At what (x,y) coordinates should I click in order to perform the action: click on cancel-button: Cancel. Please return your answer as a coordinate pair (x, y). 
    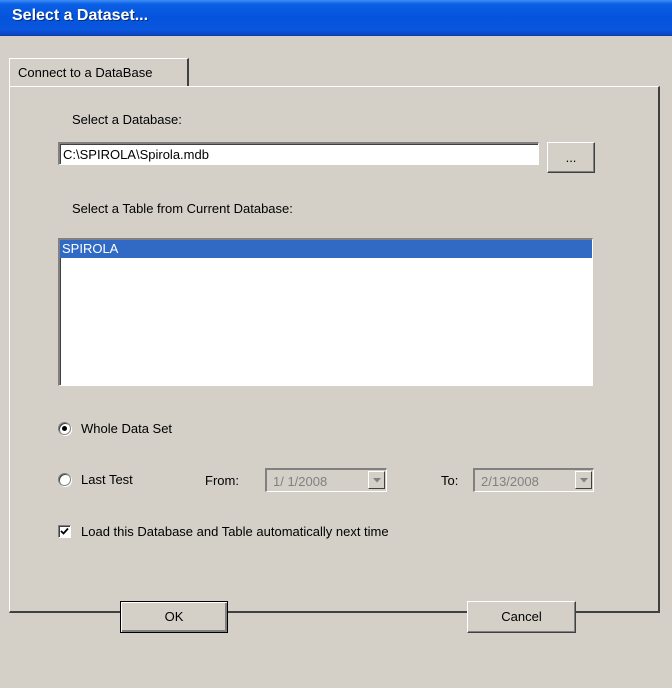
    Looking at the image, I should click on (521, 617).